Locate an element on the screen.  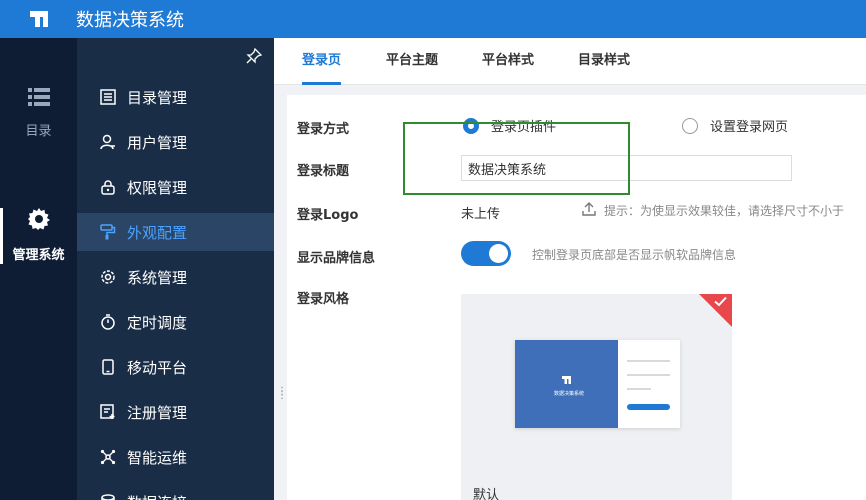
login-style-name: 默认 is located at coordinates (486, 494).